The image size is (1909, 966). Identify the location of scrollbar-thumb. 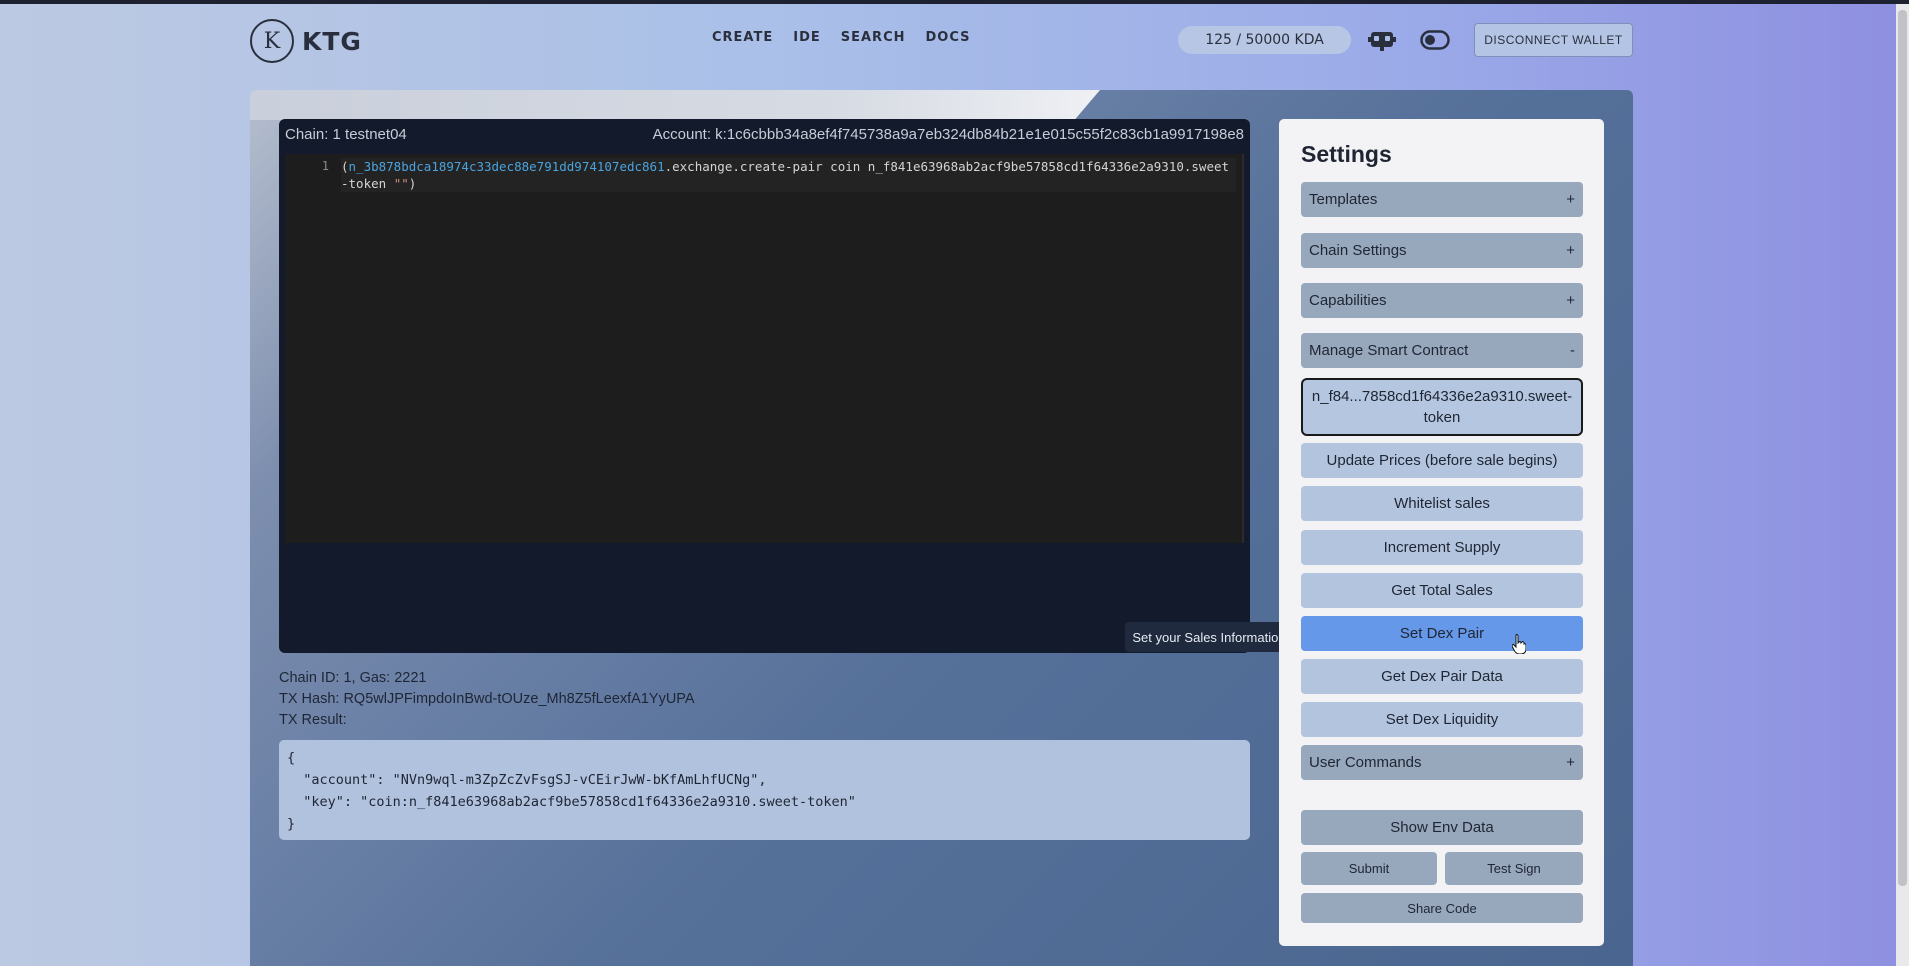
(1902, 448).